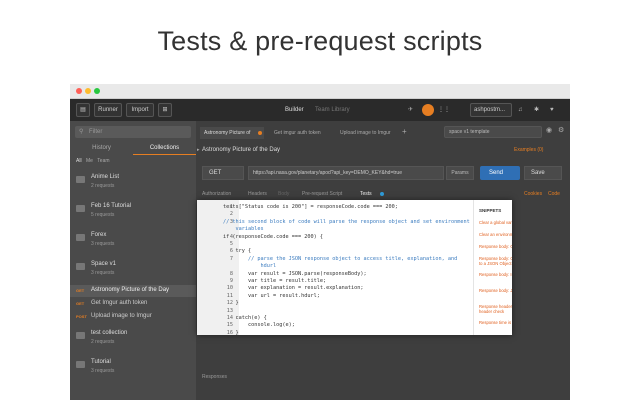 This screenshot has height=400, width=640. I want to click on heart-icon: ♥, so click(552, 110).